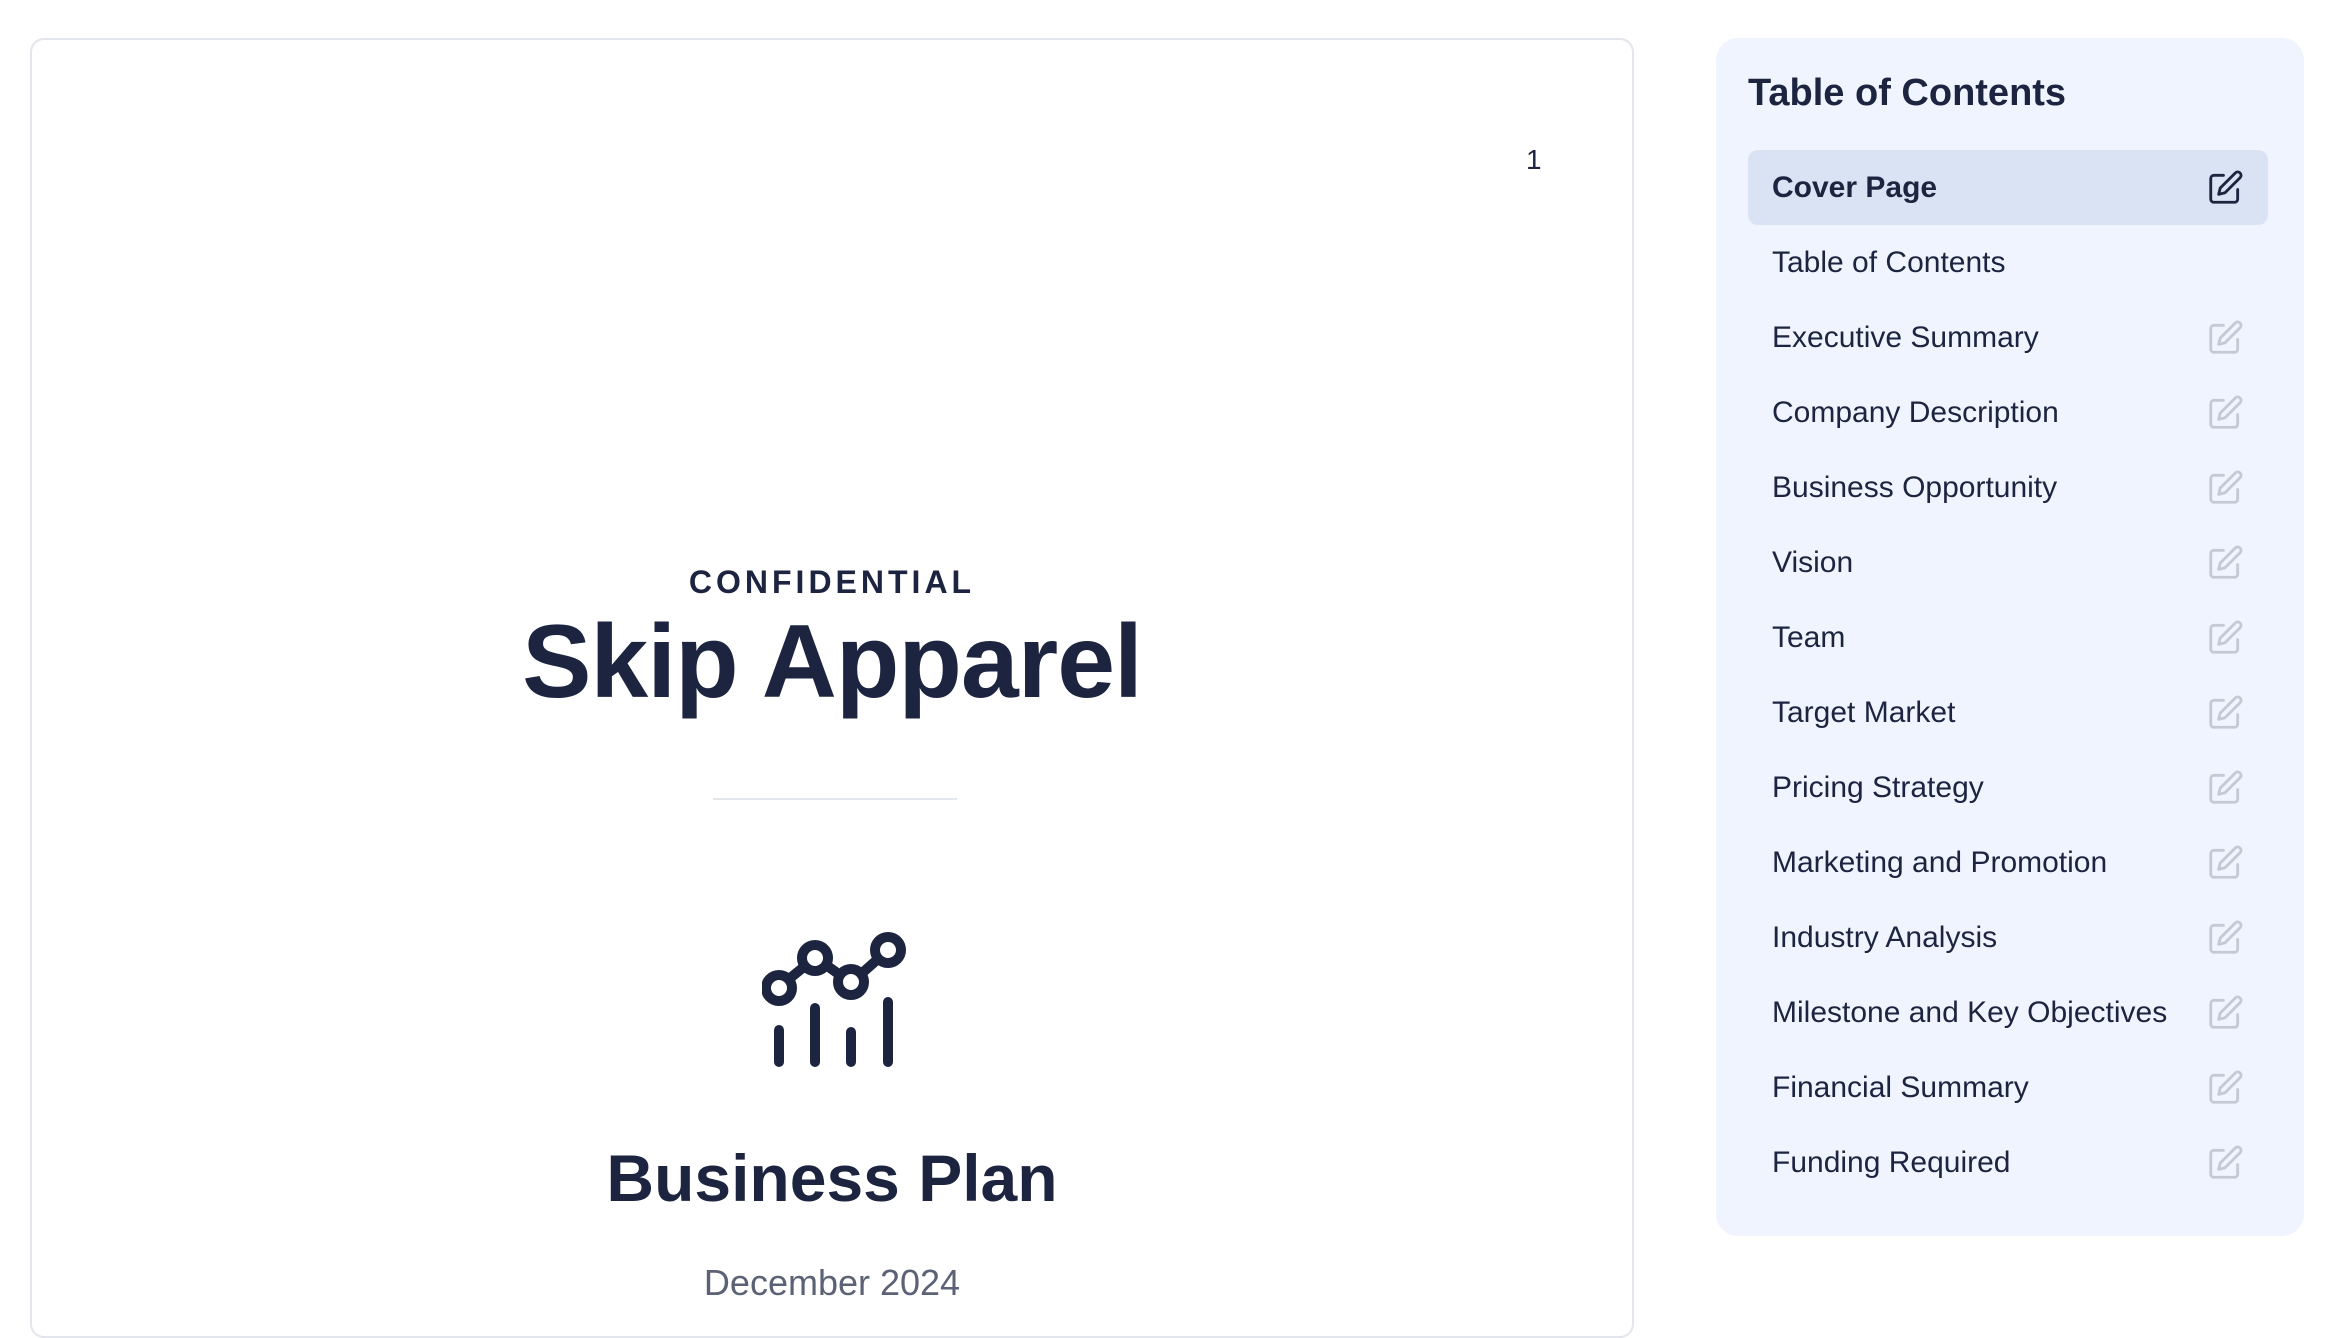  Describe the element at coordinates (836, 1002) in the screenshot. I see `chart-growth-icon` at that location.